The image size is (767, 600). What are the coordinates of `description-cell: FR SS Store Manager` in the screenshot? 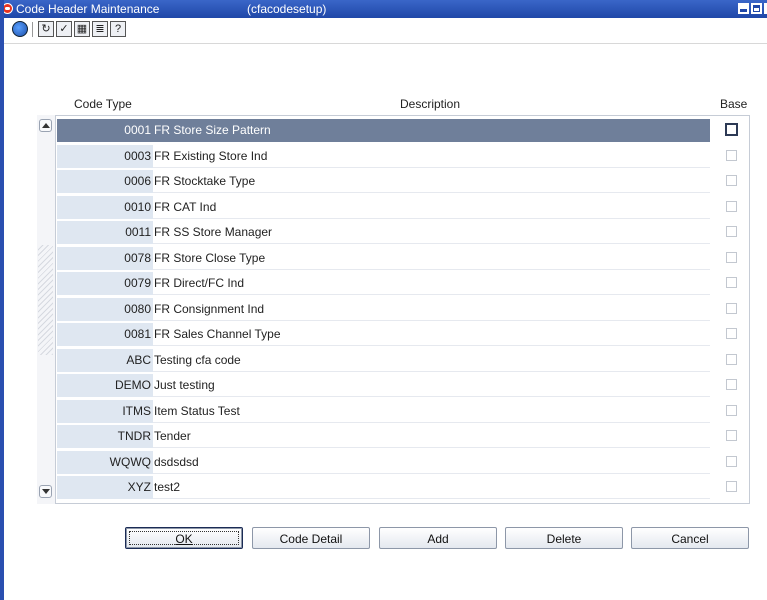 It's located at (431, 232).